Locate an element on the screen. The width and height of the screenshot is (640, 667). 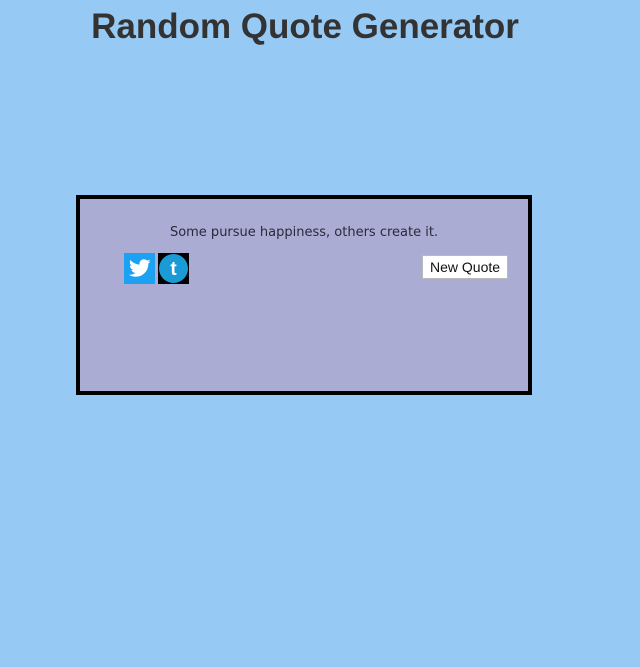
page-title: Random Quote Generator is located at coordinates (305, 26).